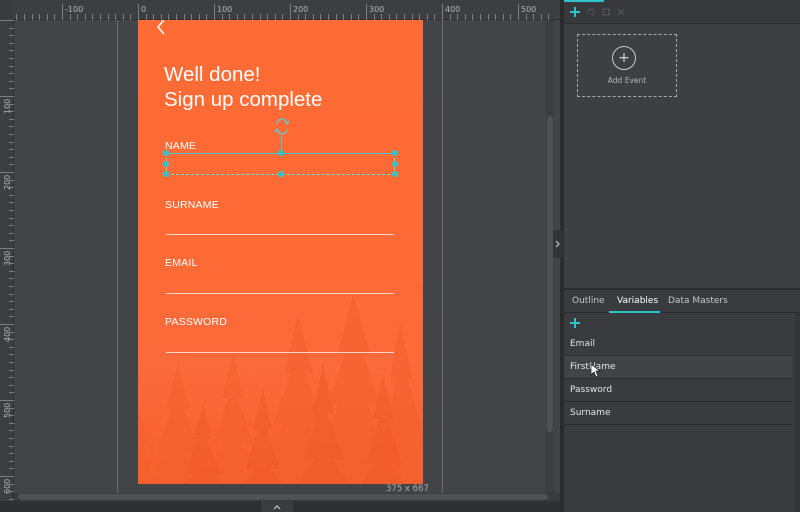 The image size is (800, 512). I want to click on undo-icon, so click(591, 12).